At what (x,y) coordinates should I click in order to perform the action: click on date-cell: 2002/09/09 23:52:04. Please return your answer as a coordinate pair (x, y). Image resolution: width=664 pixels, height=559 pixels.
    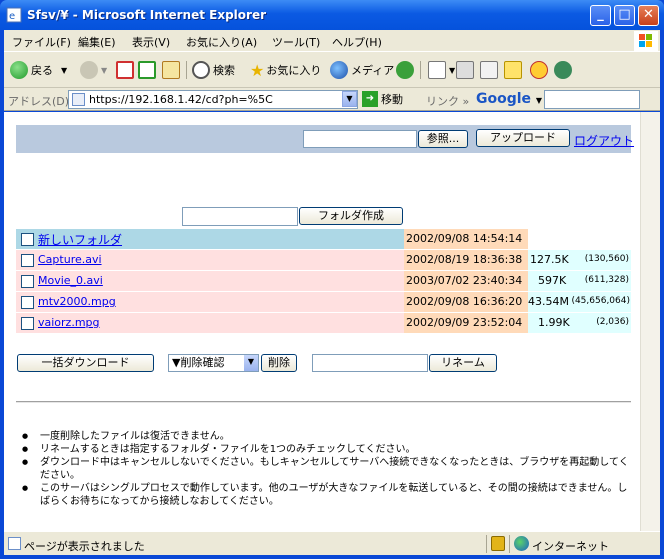
    Looking at the image, I should click on (466, 323).